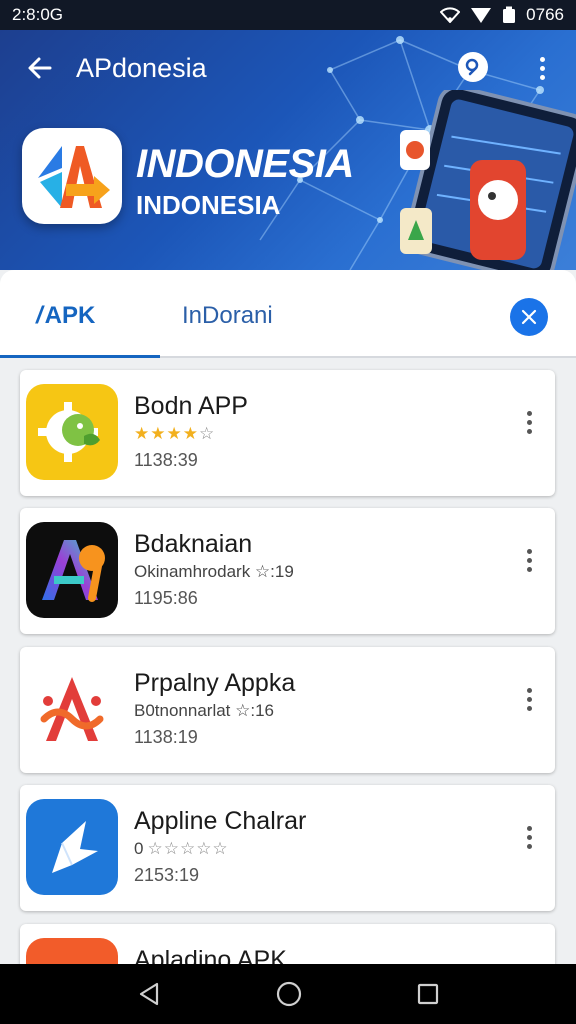 This screenshot has height=1024, width=576. Describe the element at coordinates (450, 15) in the screenshot. I see `wifi-icon` at that location.